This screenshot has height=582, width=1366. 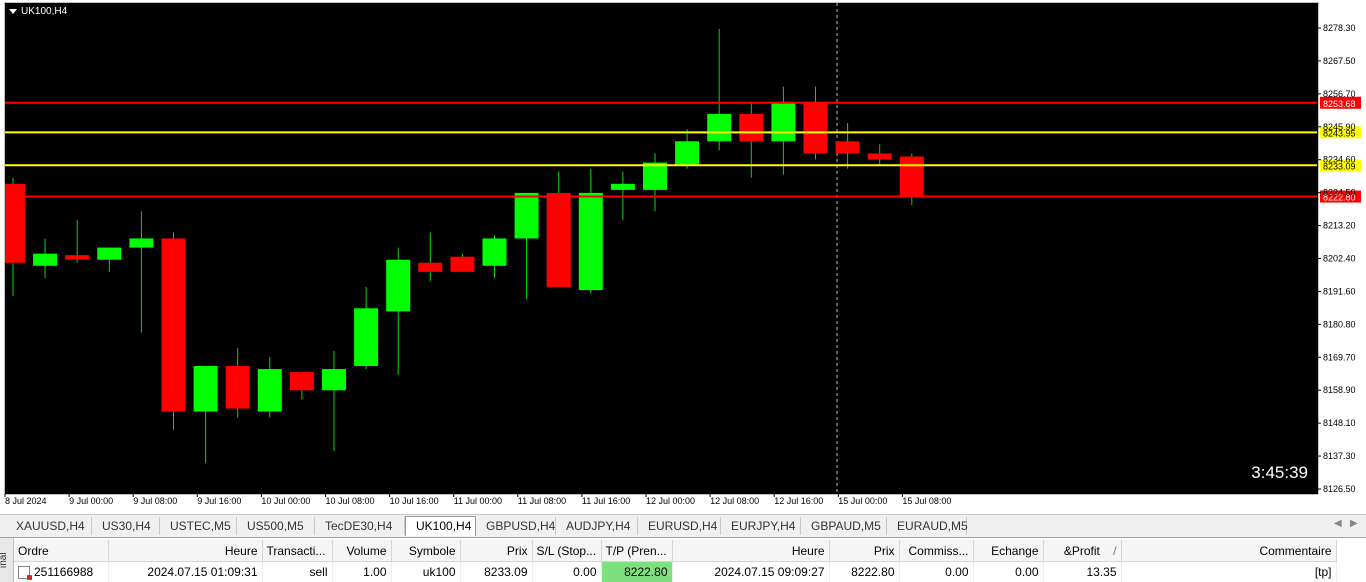 I want to click on tab-ustec-m5: USTEC,M5, so click(x=198, y=526).